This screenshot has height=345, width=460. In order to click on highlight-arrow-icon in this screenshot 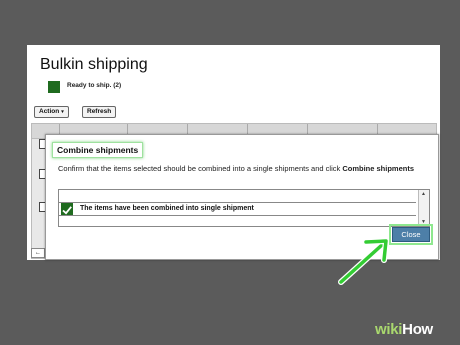, I will do `click(363, 261)`.